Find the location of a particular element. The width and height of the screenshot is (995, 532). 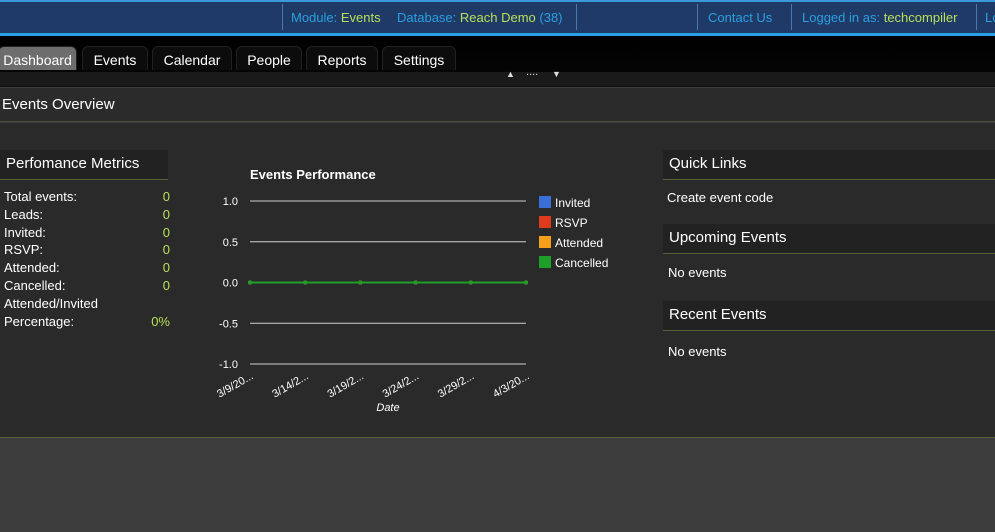

metric-row: RSVP: 0 is located at coordinates (87, 251).